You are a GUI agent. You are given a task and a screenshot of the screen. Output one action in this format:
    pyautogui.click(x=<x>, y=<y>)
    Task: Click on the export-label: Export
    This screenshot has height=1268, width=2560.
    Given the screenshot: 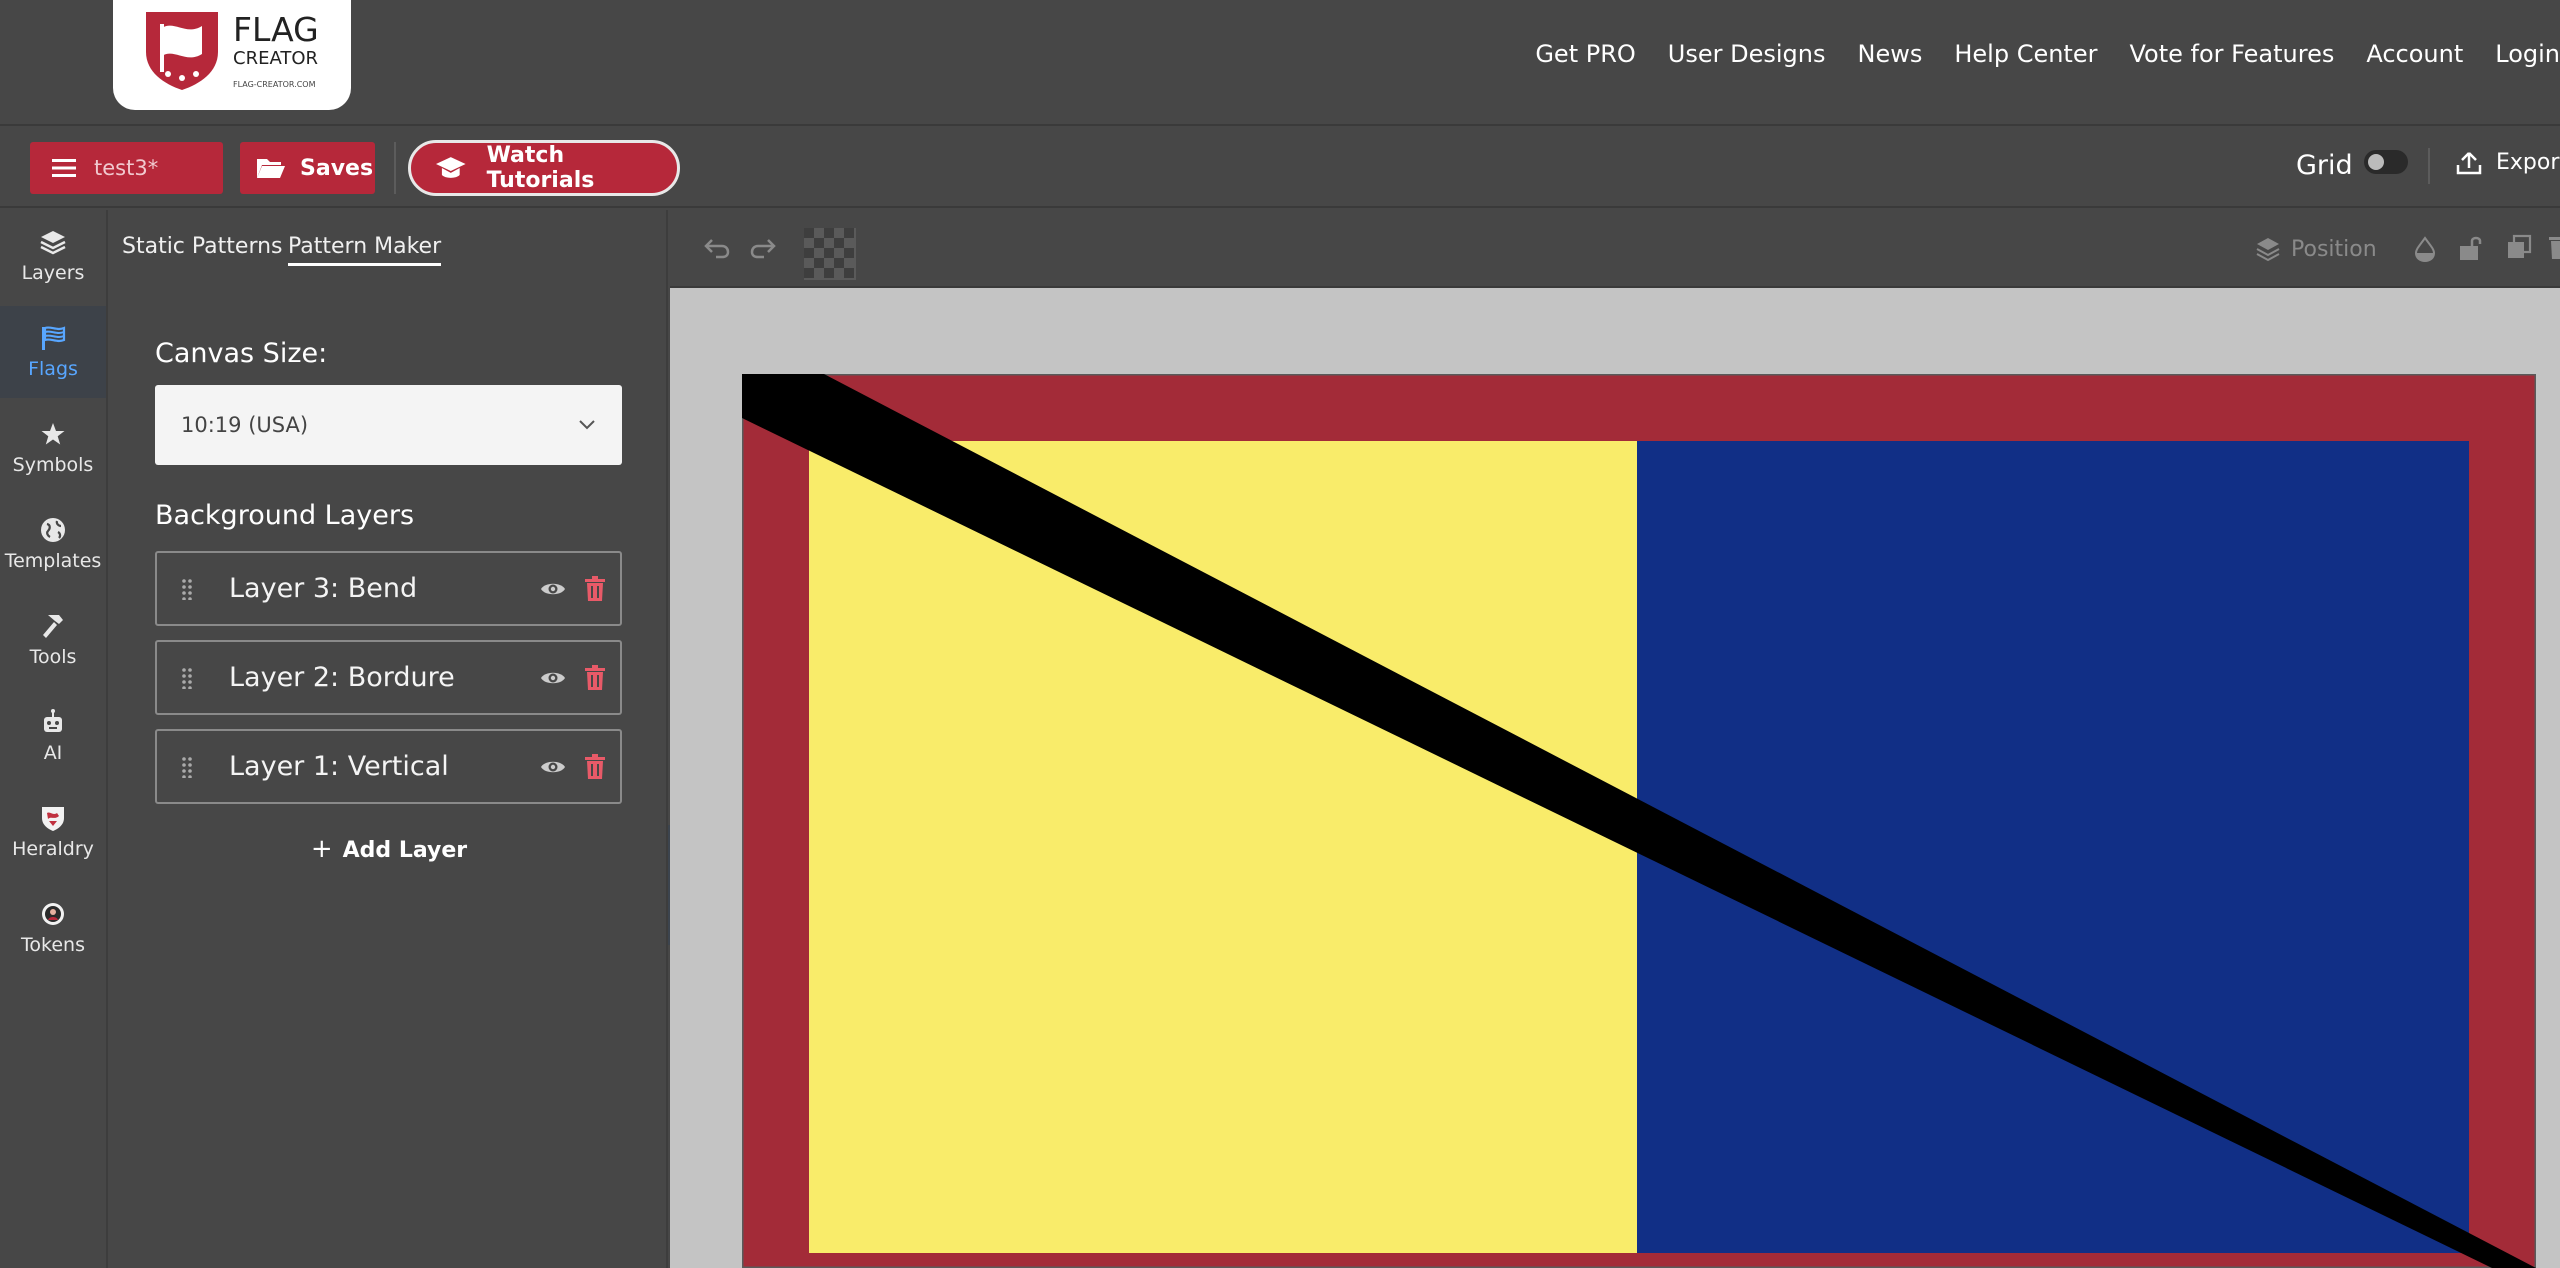 What is the action you would take?
    pyautogui.click(x=2528, y=162)
    